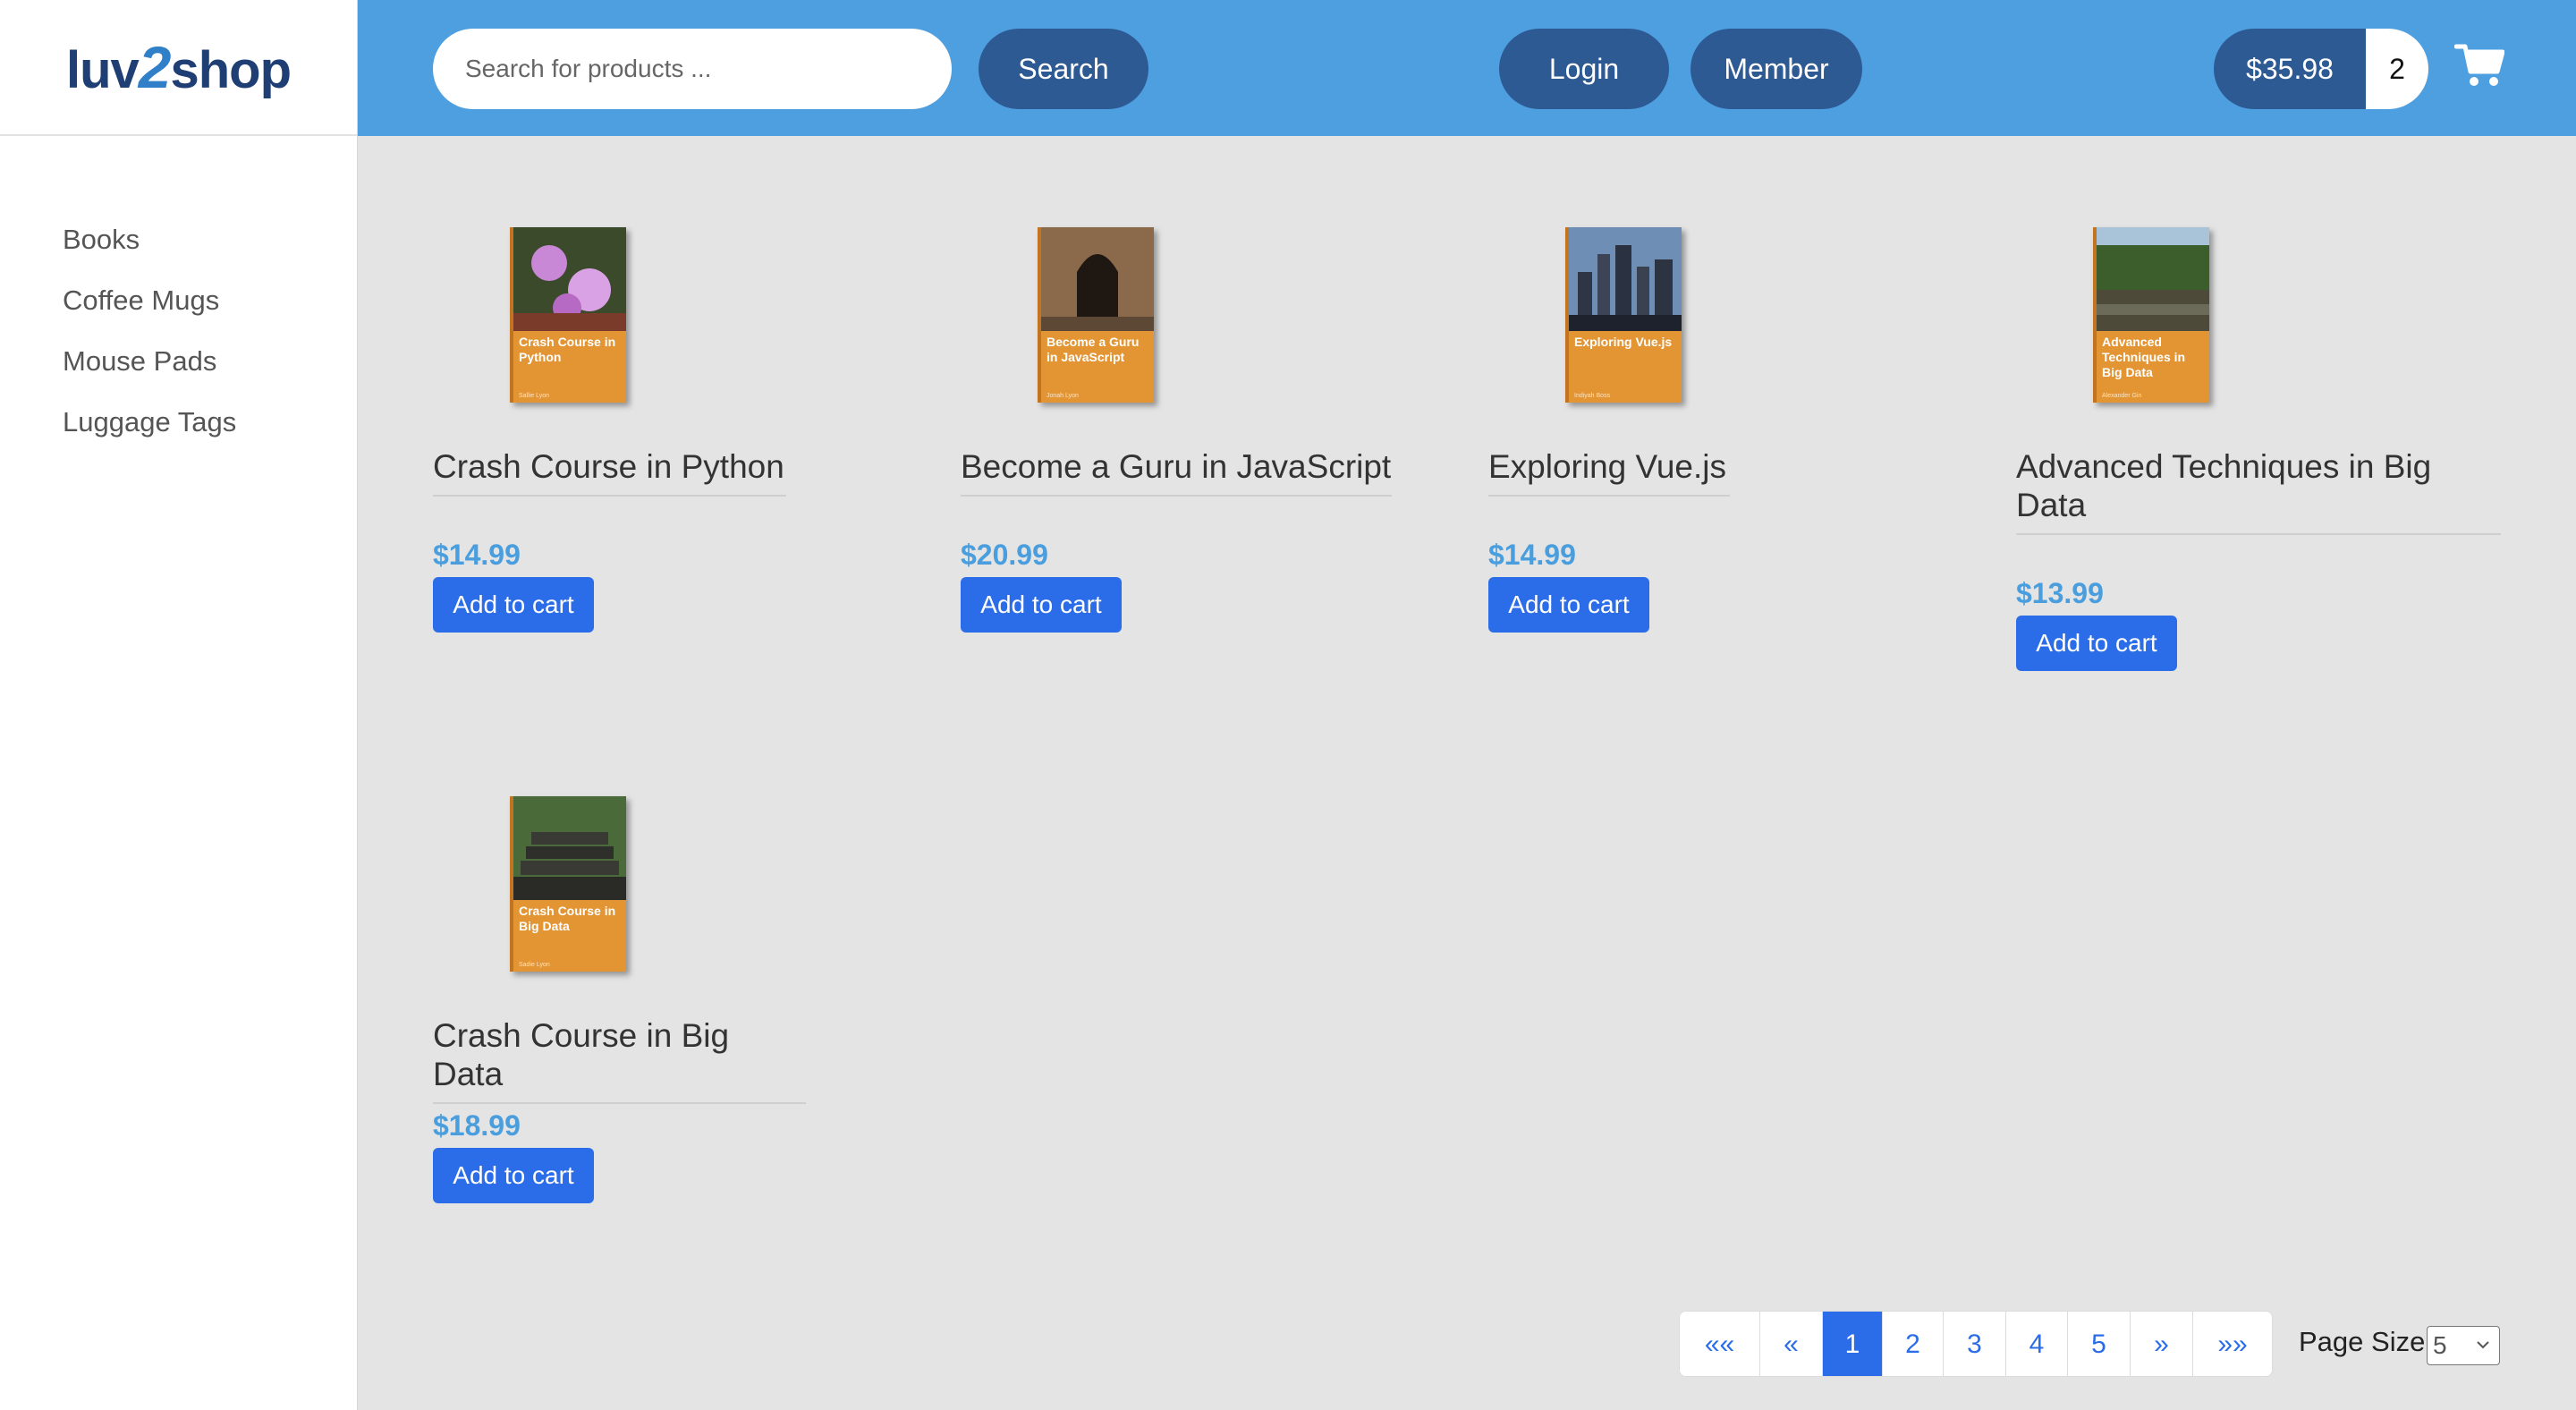 The height and width of the screenshot is (1410, 2576). Describe the element at coordinates (2122, 396) in the screenshot. I see `cover-author: Alexander Gin` at that location.